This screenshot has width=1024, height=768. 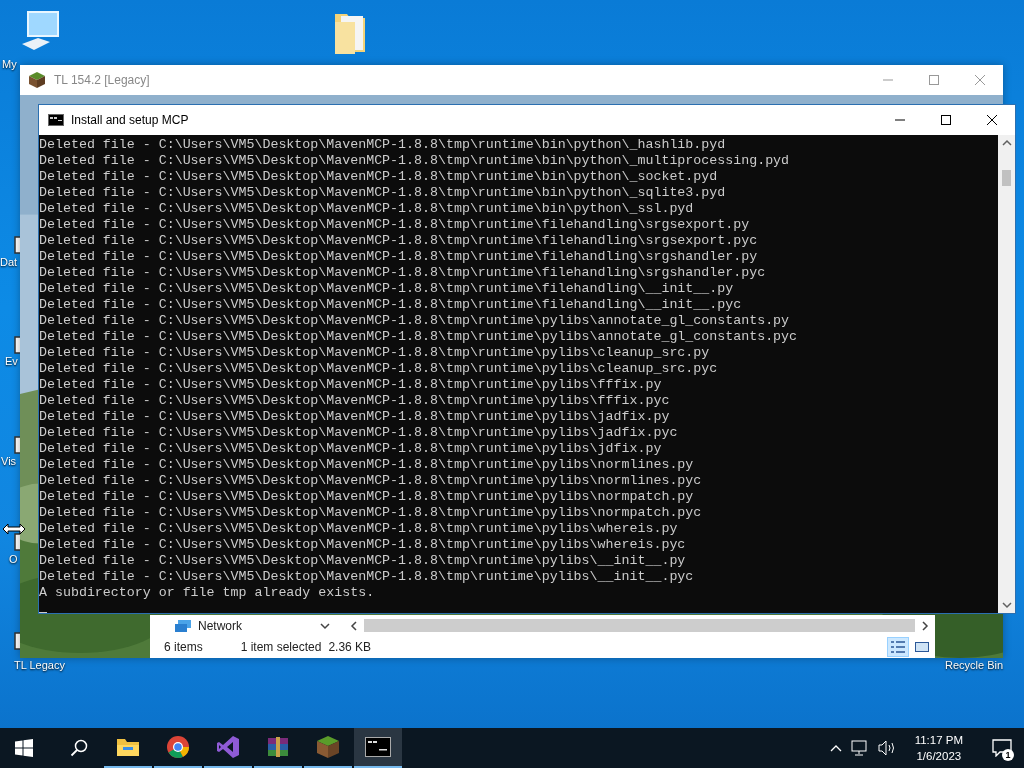 I want to click on desktop-icon-label: Dat, so click(x=9, y=262).